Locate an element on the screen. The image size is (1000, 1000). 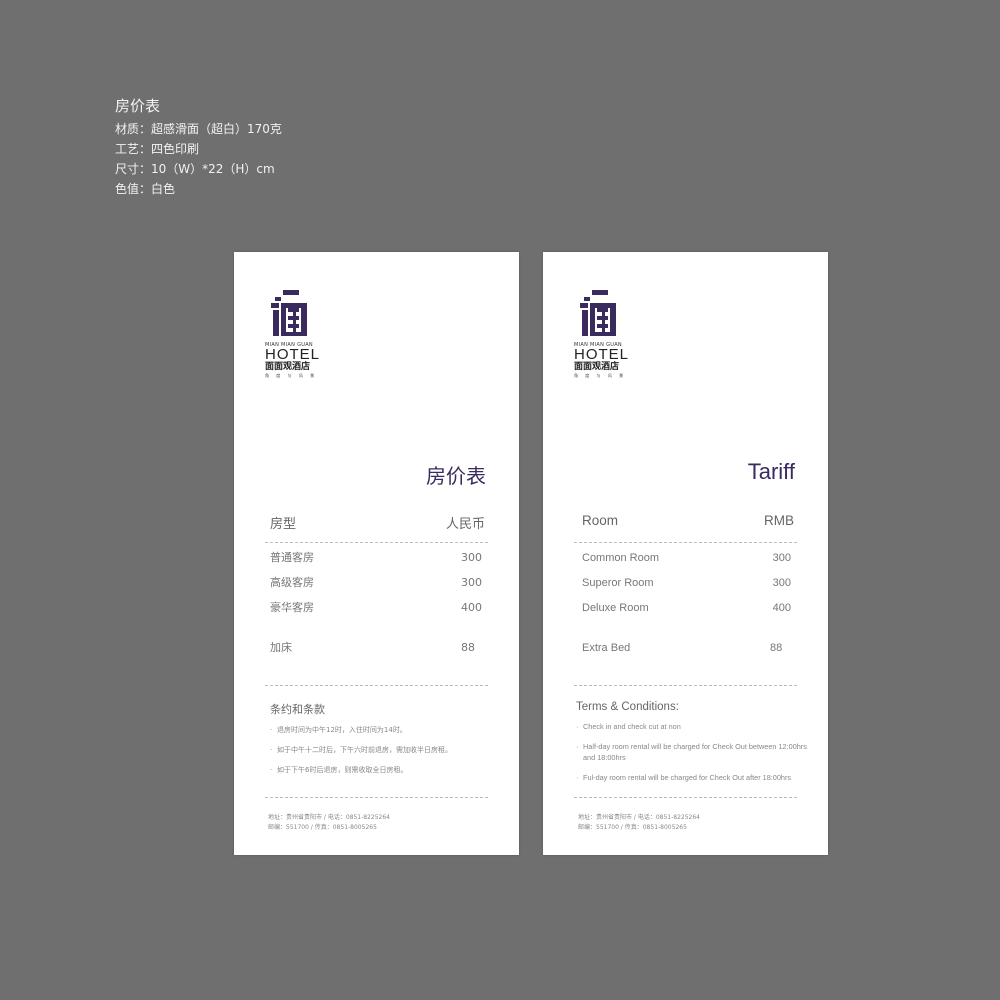
rate-row: 豪华客房 400 is located at coordinates (376, 612).